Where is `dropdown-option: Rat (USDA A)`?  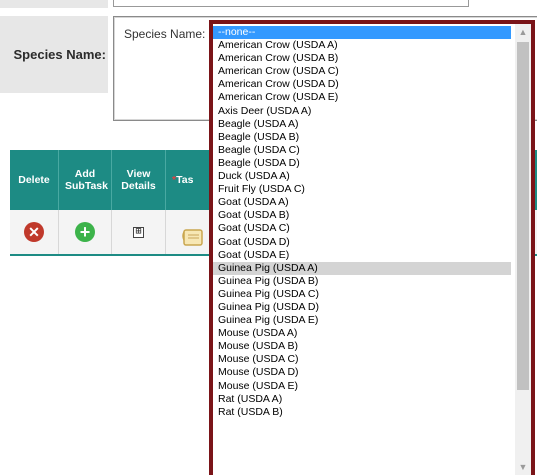 dropdown-option: Rat (USDA A) is located at coordinates (362, 399).